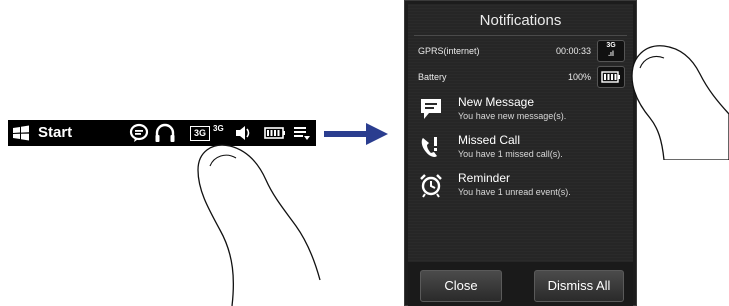  I want to click on gprs-duration: 00:00:33, so click(573, 51).